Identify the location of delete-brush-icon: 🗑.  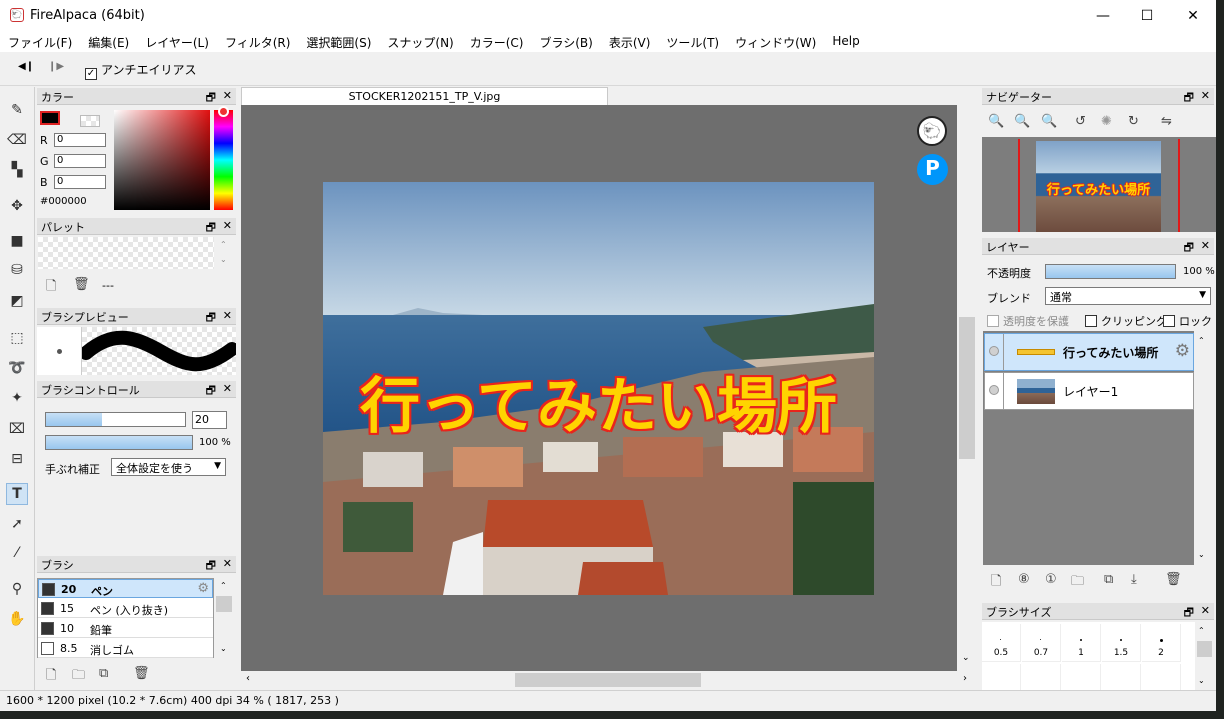
(141, 673).